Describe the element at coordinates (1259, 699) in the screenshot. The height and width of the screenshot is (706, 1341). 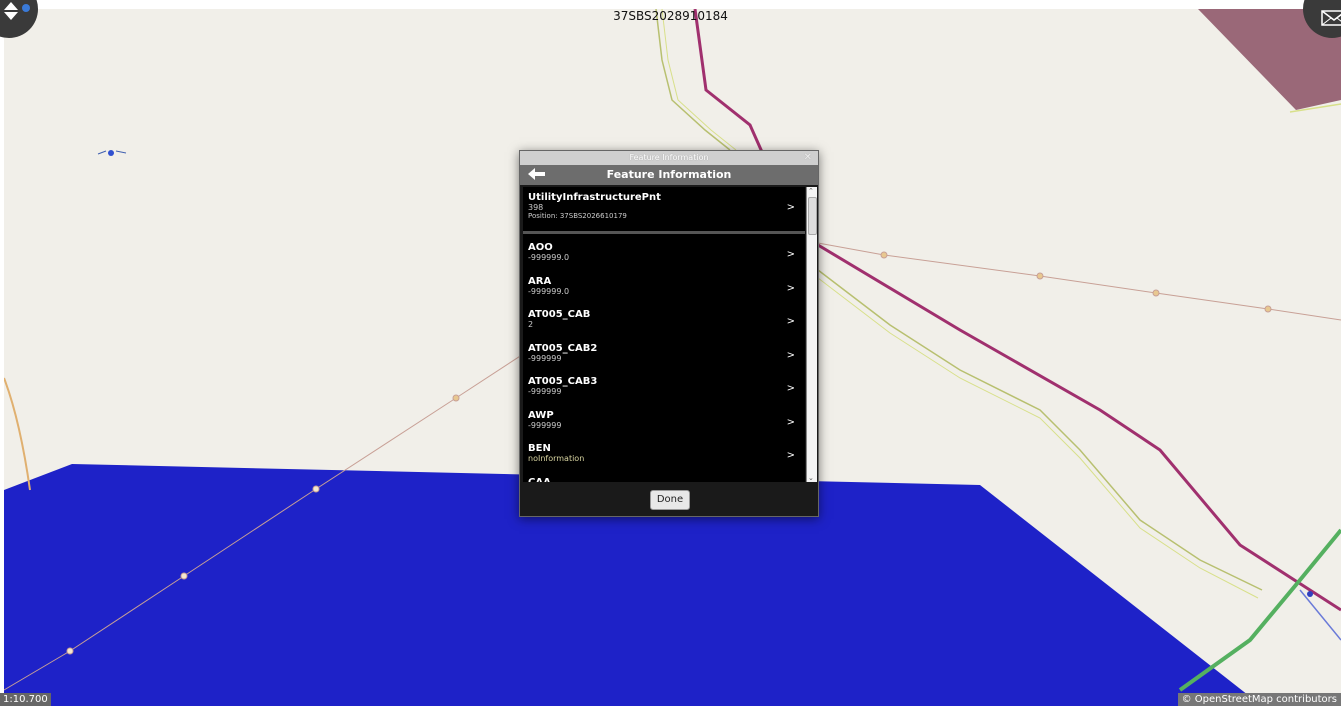
I see `map-attribution: © OpenStreetMap contributors` at that location.